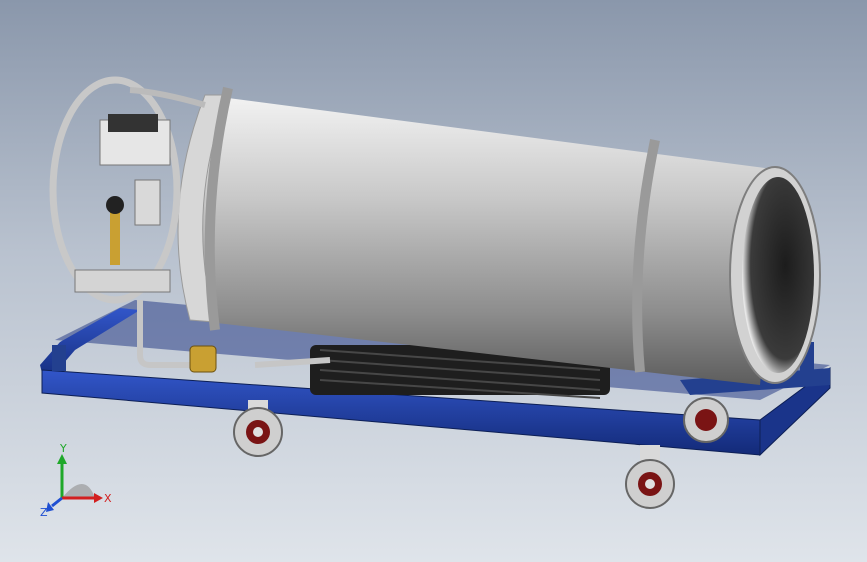 Image resolution: width=867 pixels, height=562 pixels. What do you see at coordinates (63, 448) in the screenshot?
I see `y-axis-label: Y` at bounding box center [63, 448].